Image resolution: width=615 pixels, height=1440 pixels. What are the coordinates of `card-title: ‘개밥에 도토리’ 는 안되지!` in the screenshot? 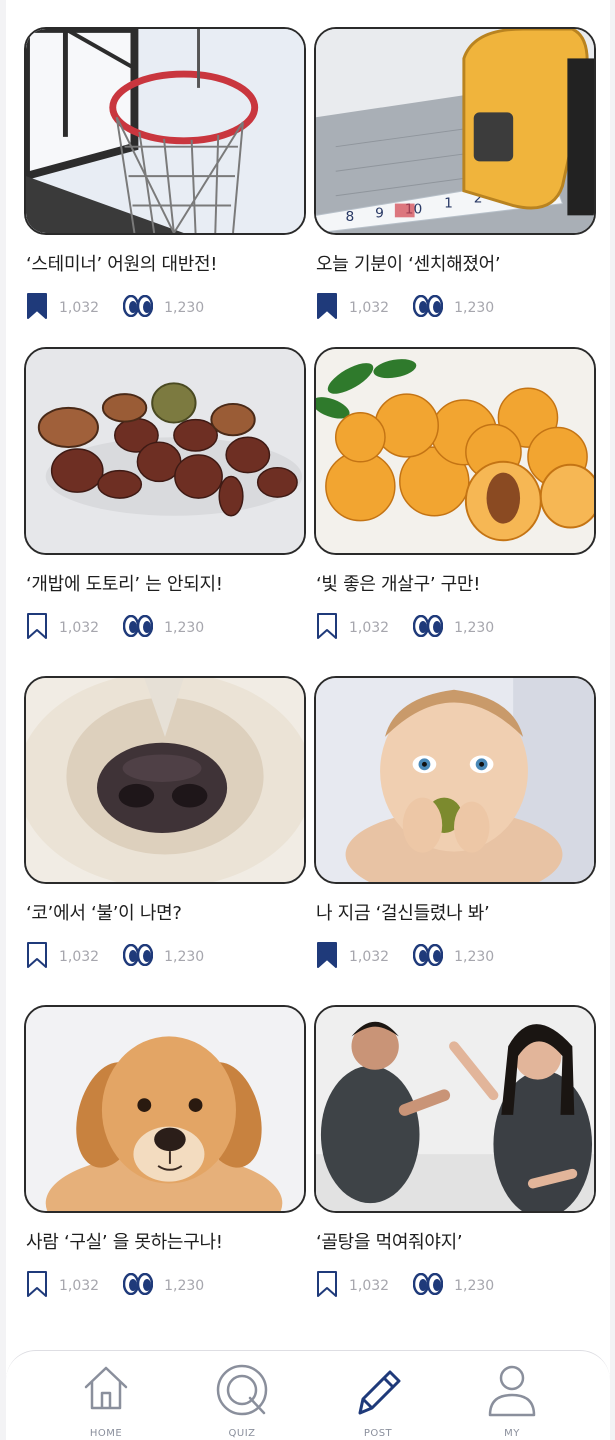 It's located at (166, 585).